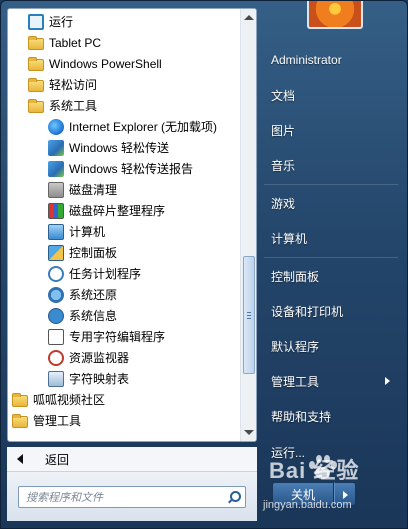  What do you see at coordinates (331, 238) in the screenshot?
I see `right-item-computer: 计算机` at bounding box center [331, 238].